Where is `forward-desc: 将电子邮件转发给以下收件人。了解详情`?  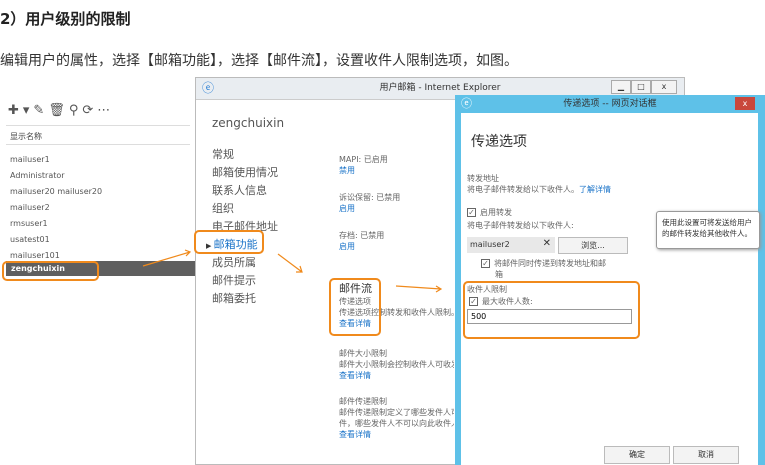
forward-desc: 将电子邮件转发给以下收件人。了解详情 is located at coordinates (539, 189).